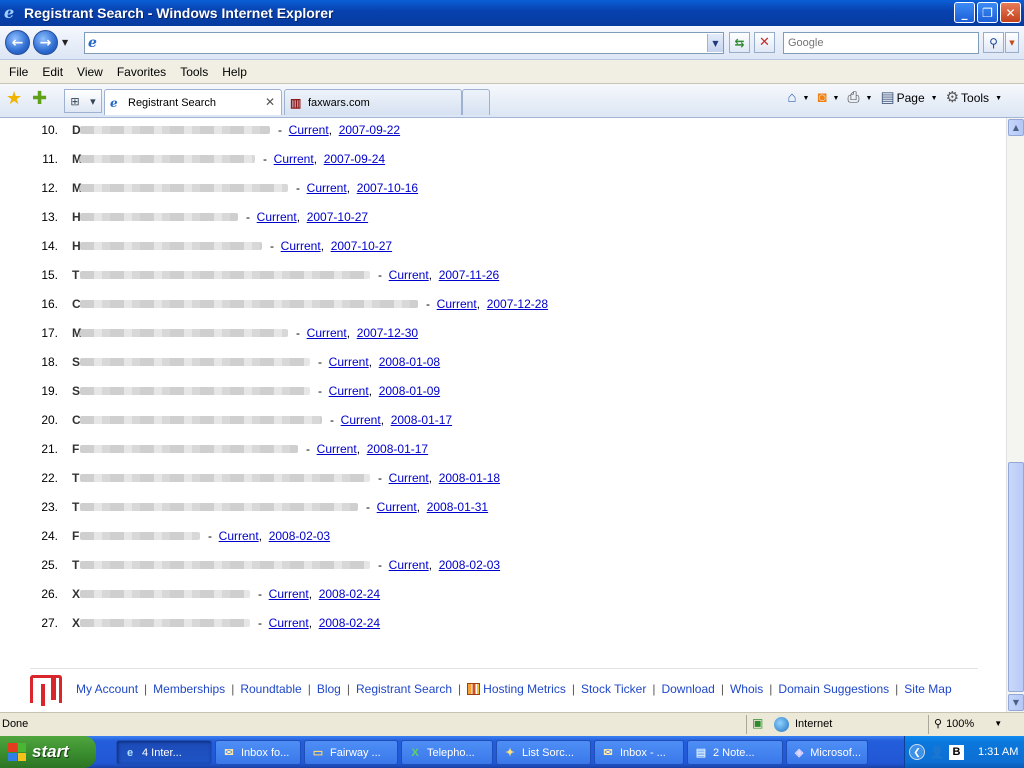 The height and width of the screenshot is (768, 1024). Describe the element at coordinates (974, 98) in the screenshot. I see `tools-menu-button: ⚙ Tools ▼` at that location.